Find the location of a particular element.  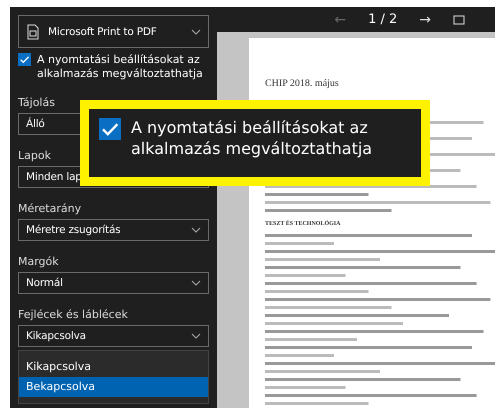

page-counter: 1 / 2 is located at coordinates (383, 19).